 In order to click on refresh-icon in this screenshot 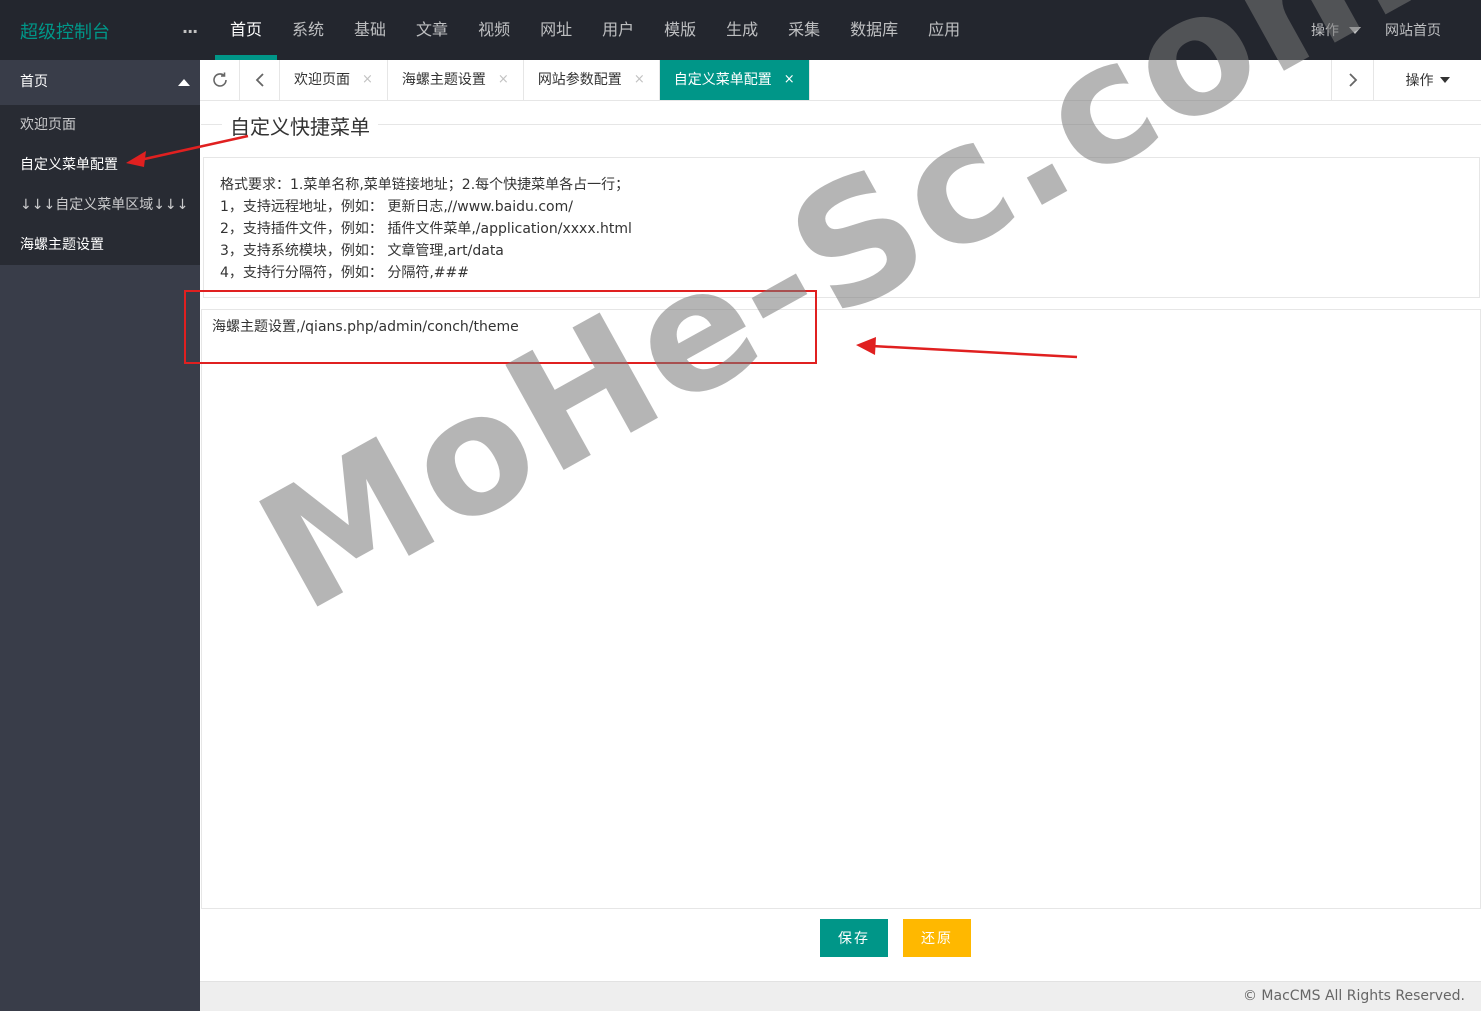, I will do `click(219, 79)`.